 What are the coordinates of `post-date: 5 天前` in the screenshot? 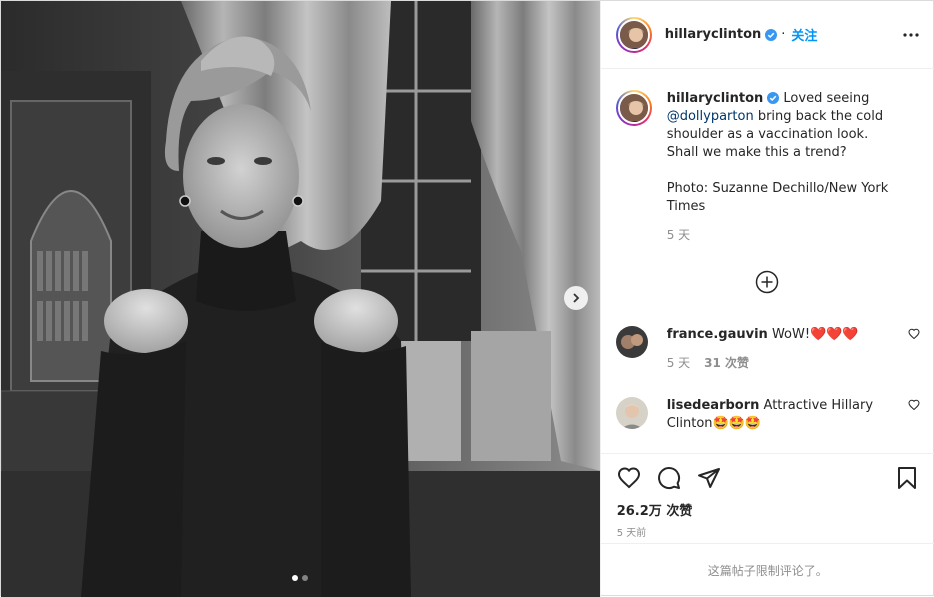 It's located at (632, 531).